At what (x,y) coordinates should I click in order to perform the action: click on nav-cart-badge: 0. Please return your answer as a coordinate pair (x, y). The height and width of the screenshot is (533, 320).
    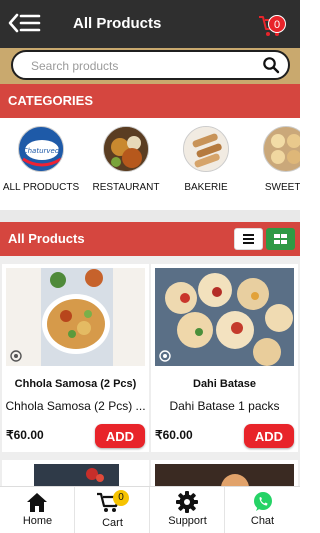
    Looking at the image, I should click on (121, 498).